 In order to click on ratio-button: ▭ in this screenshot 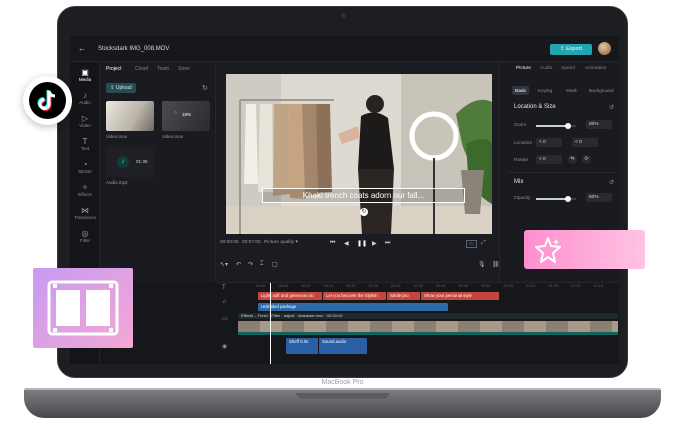, I will do `click(471, 244)`.